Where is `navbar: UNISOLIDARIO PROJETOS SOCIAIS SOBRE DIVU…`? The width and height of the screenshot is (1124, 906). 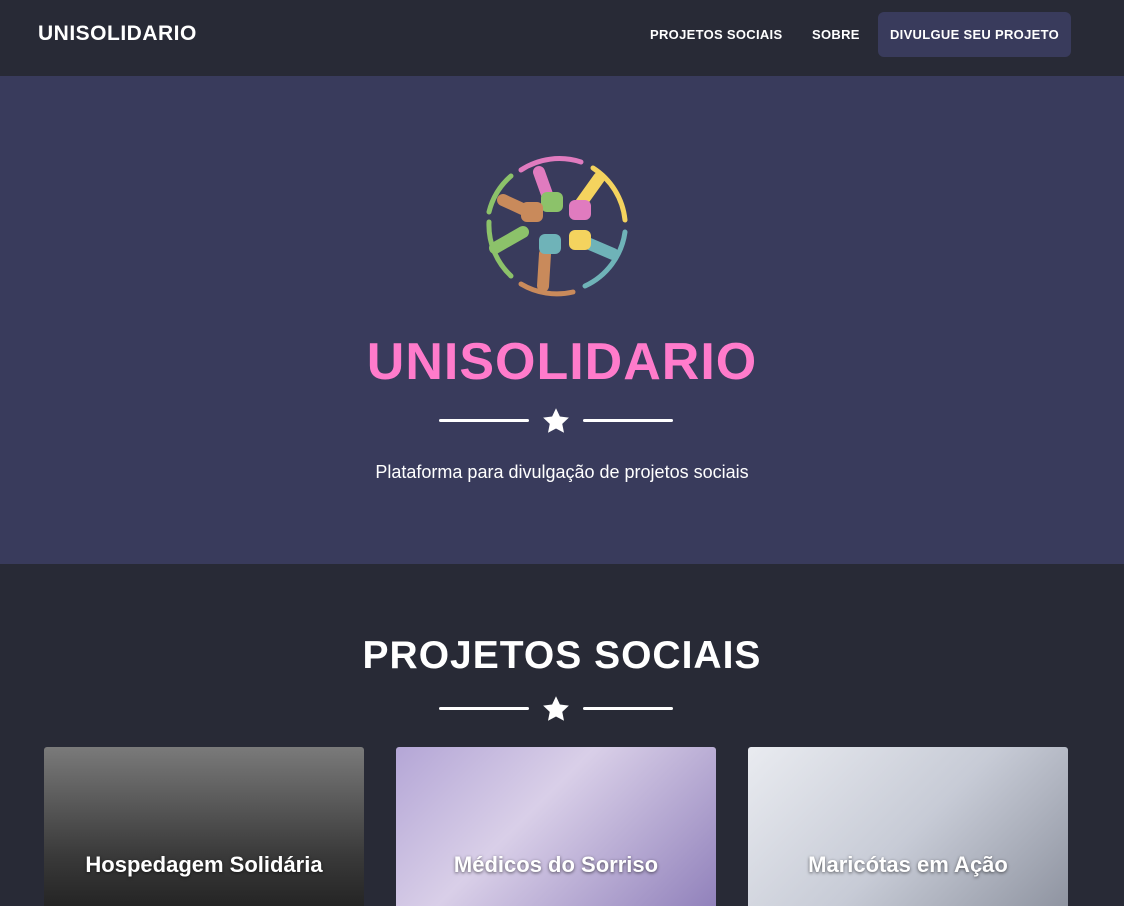 navbar: UNISOLIDARIO PROJETOS SOCIAIS SOBRE DIVU… is located at coordinates (562, 38).